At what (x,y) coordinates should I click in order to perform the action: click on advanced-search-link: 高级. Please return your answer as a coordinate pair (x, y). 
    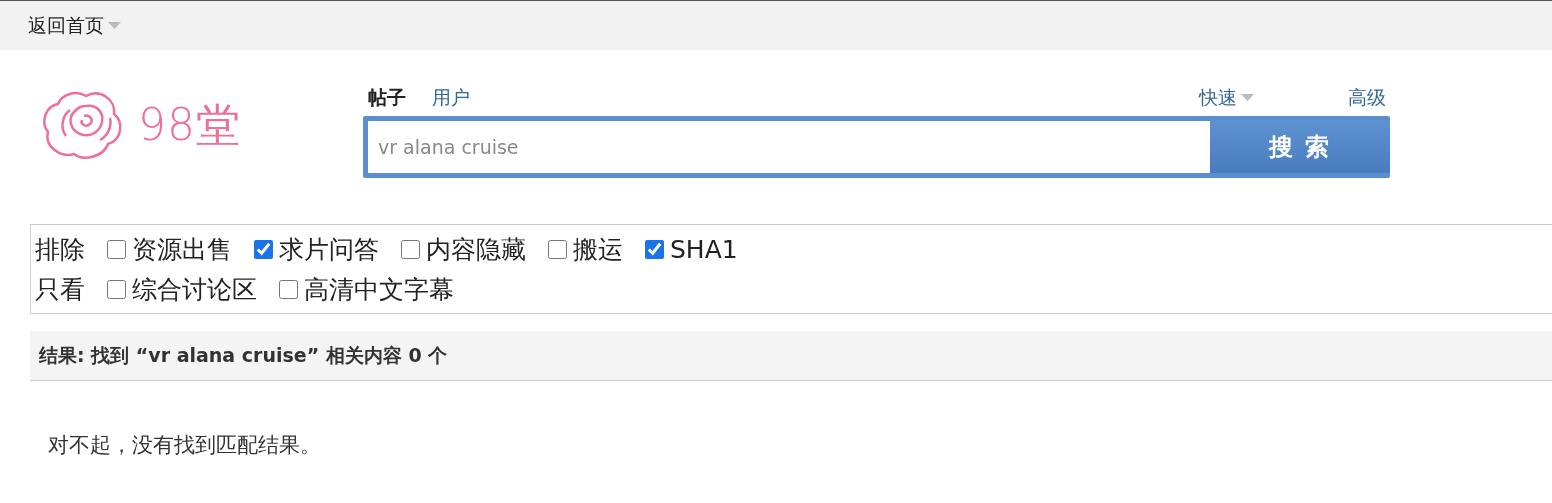
    Looking at the image, I should click on (1367, 98).